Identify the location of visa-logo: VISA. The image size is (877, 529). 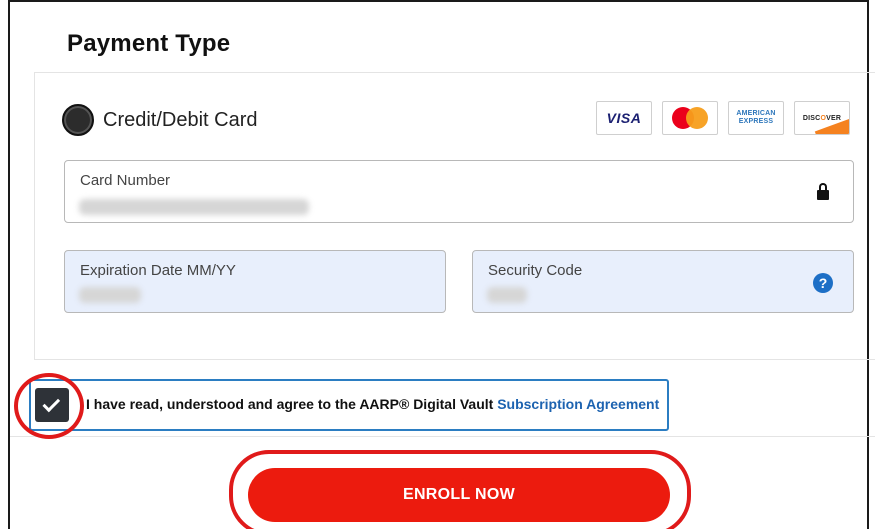
(624, 118).